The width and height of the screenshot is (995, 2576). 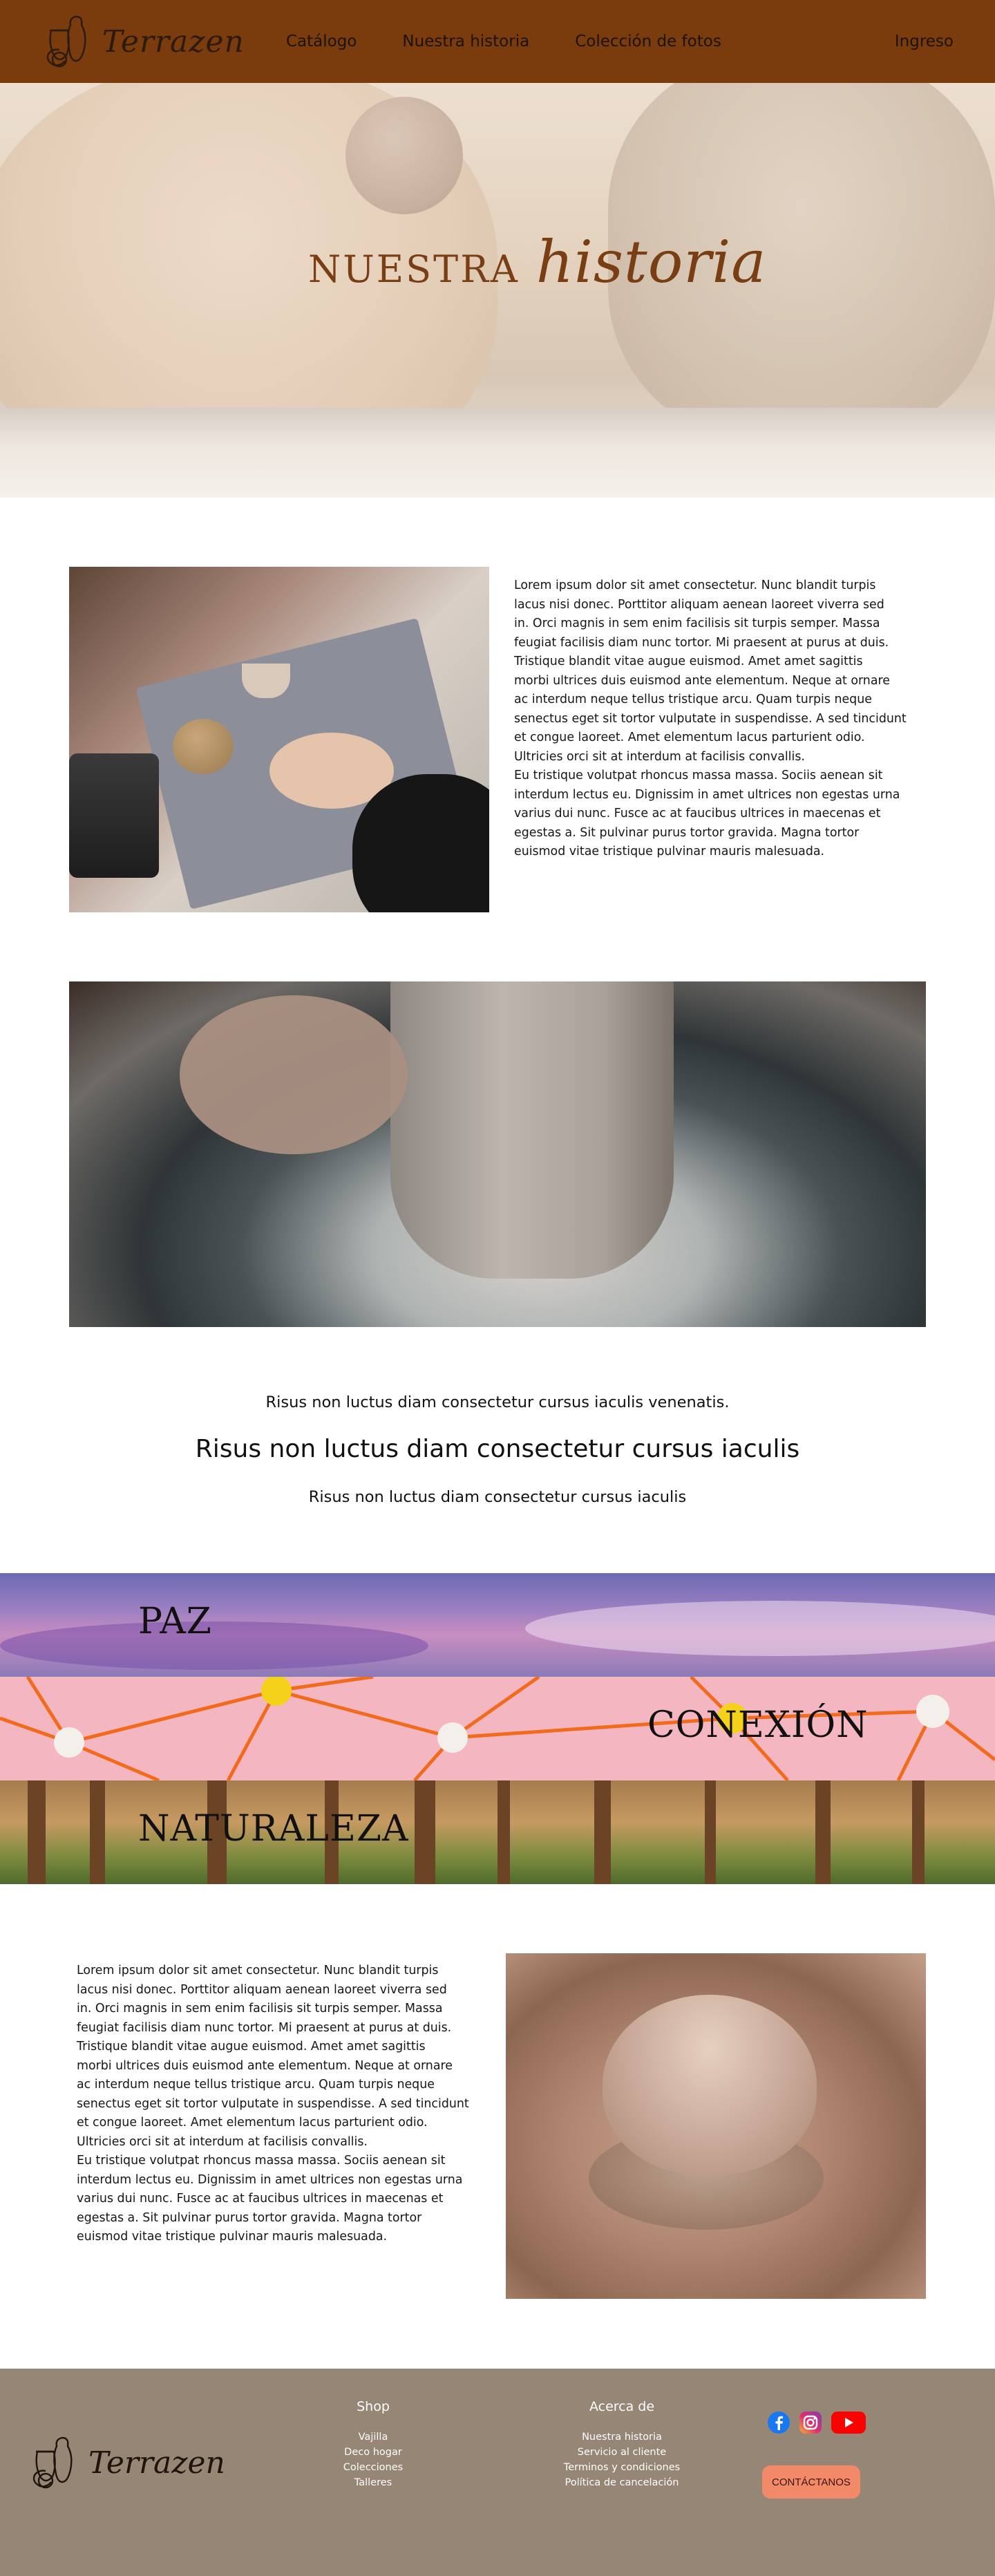 I want to click on footer-link-cancelacion: Política de cancelación, so click(x=622, y=2482).